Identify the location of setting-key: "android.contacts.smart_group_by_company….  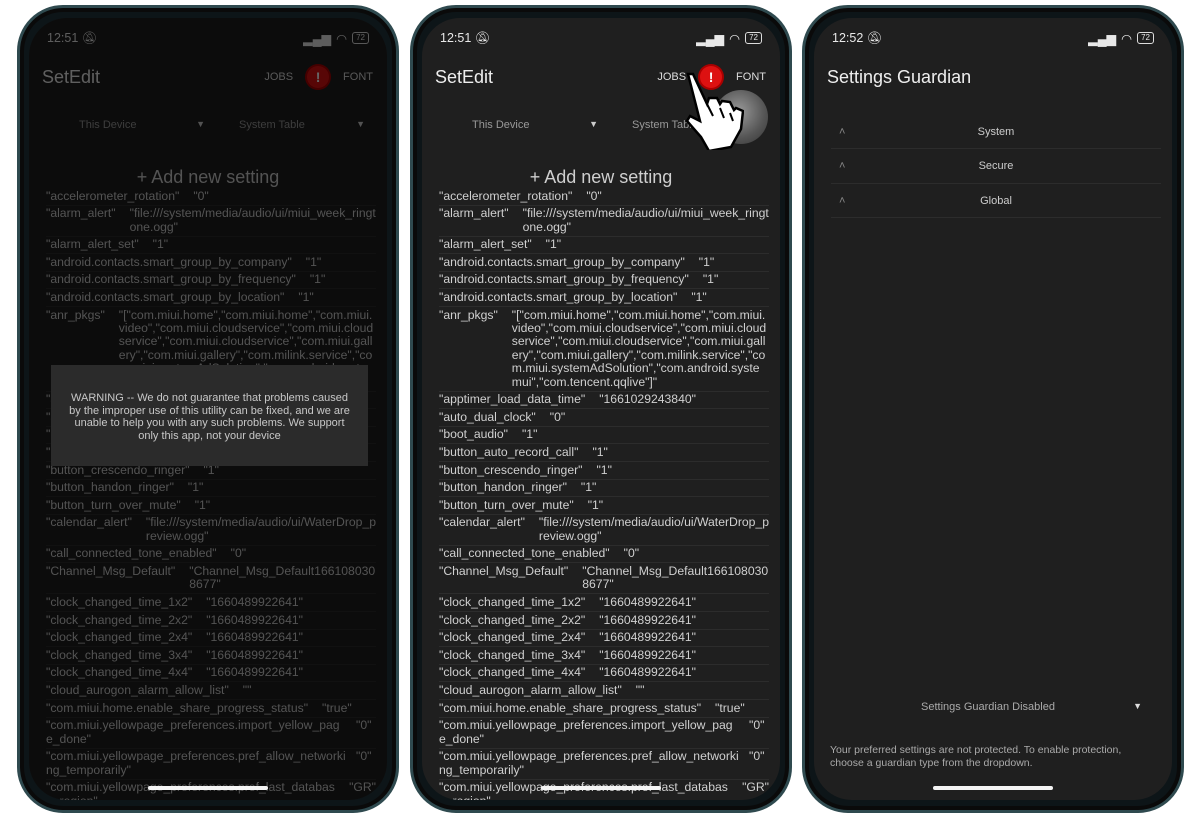
(562, 261).